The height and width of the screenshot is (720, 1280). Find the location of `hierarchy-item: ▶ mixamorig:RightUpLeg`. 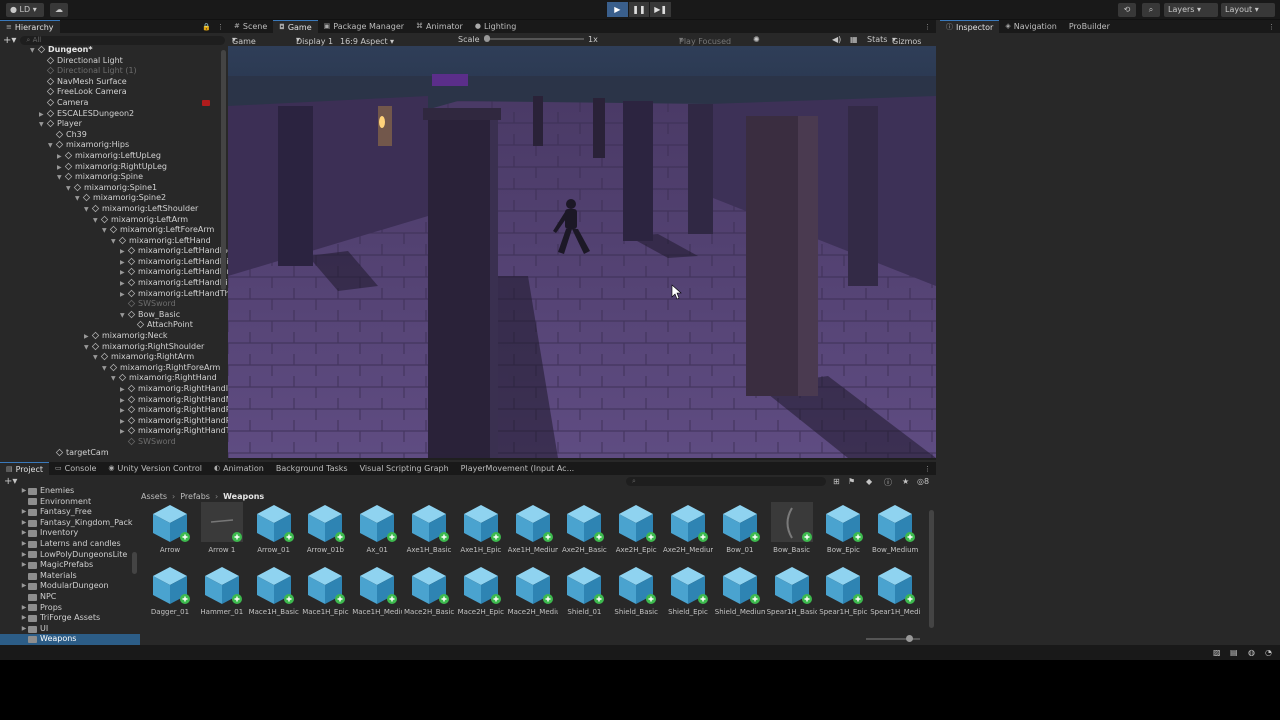

hierarchy-item: ▶ mixamorig:RightUpLeg is located at coordinates (114, 167).